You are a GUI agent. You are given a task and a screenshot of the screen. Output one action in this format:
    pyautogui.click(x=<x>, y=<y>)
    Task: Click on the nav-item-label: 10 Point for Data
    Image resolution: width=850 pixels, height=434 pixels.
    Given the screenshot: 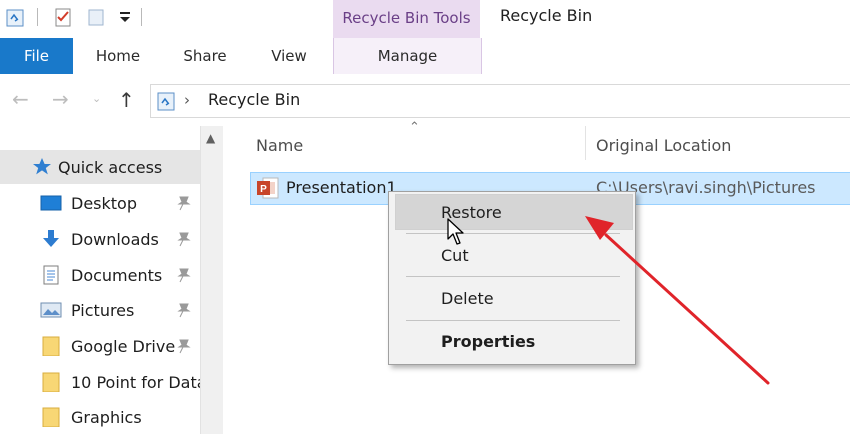 What is the action you would take?
    pyautogui.click(x=135, y=382)
    